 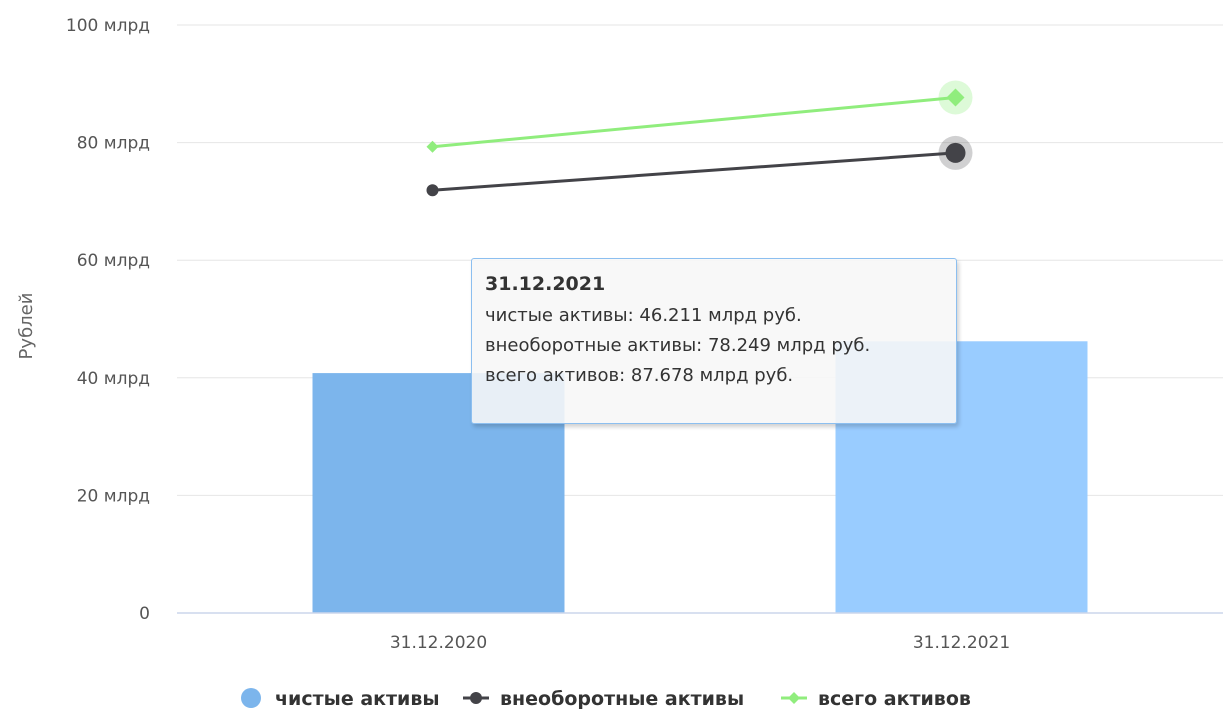 What do you see at coordinates (678, 345) in the screenshot?
I see `tooltip-row-noncurrent-assets: внеоборотные активы: 78.249 млрд руб.` at bounding box center [678, 345].